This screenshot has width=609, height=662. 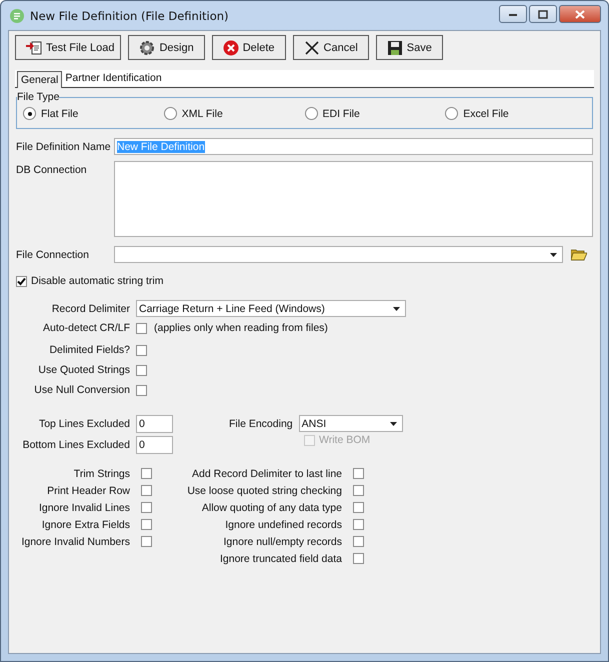 I want to click on app-icon, so click(x=17, y=15).